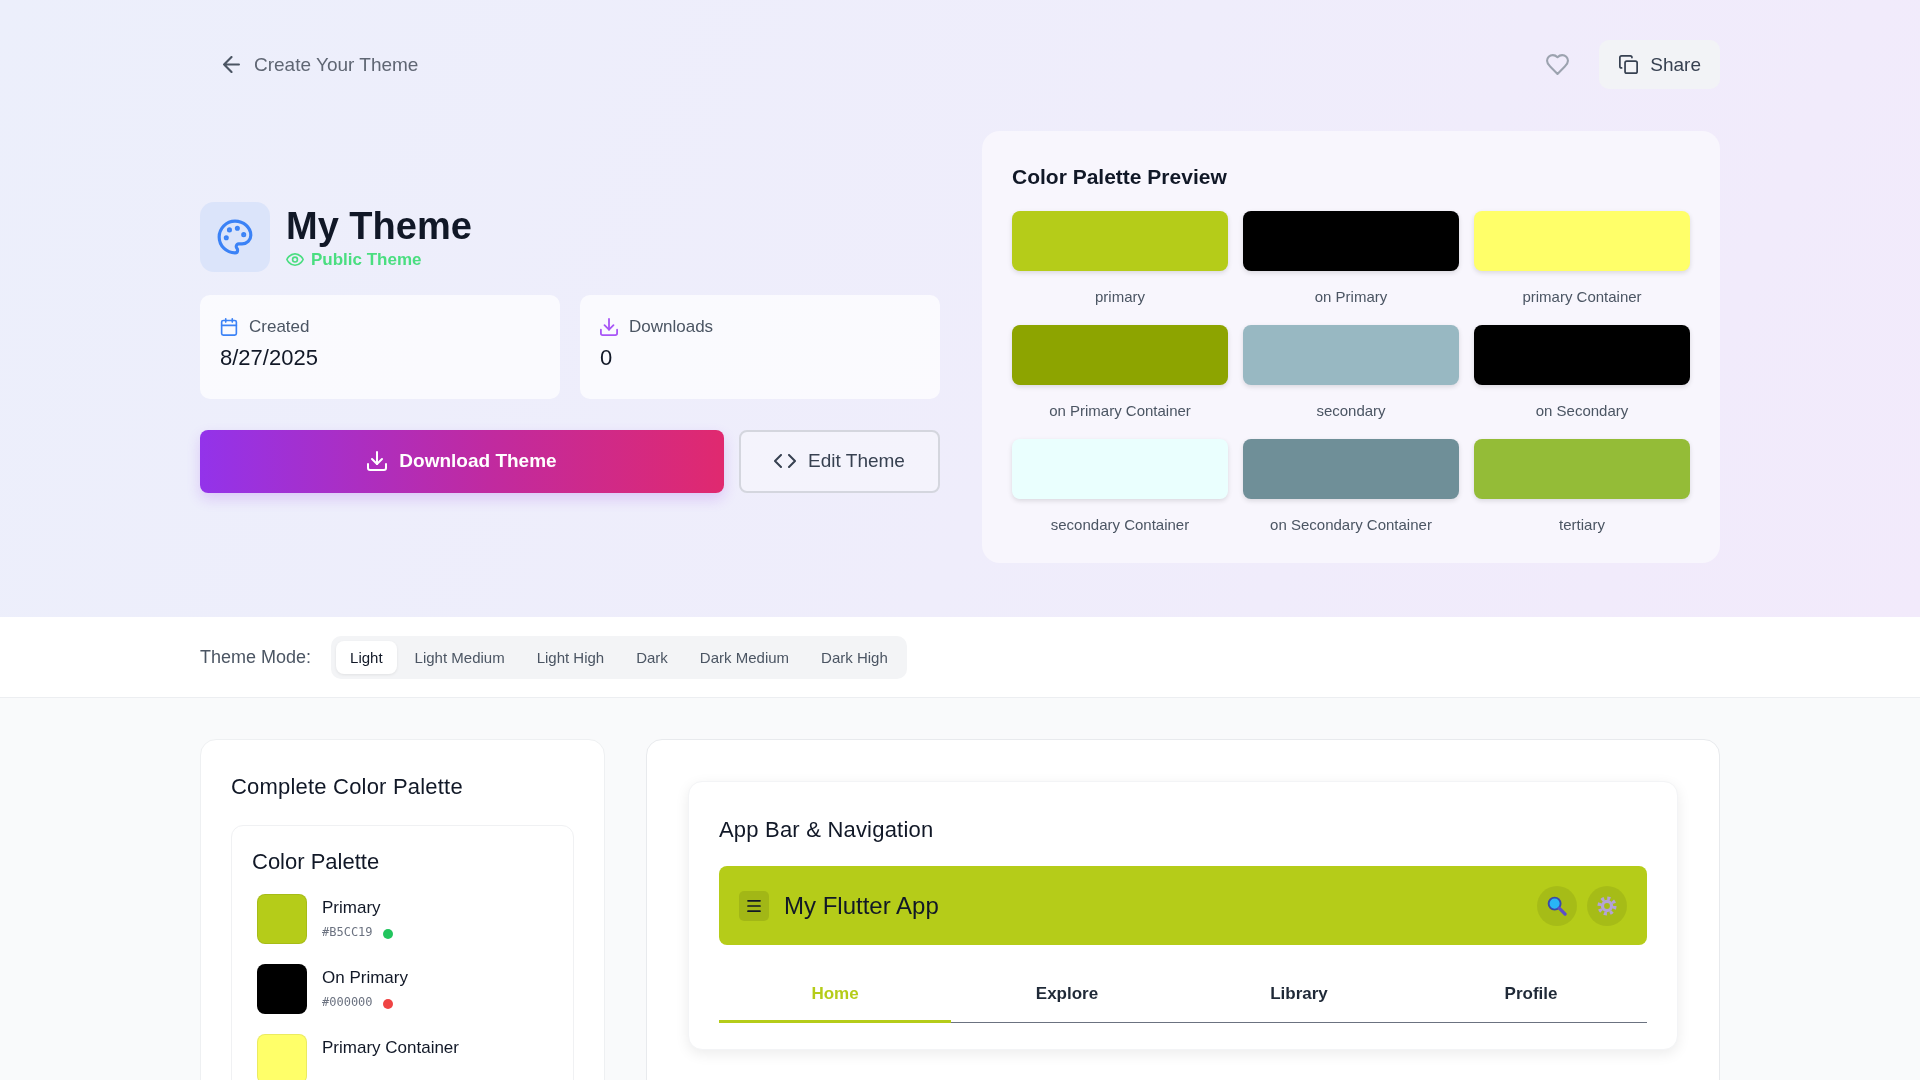 This screenshot has width=1920, height=1080. I want to click on search-icon, so click(1557, 905).